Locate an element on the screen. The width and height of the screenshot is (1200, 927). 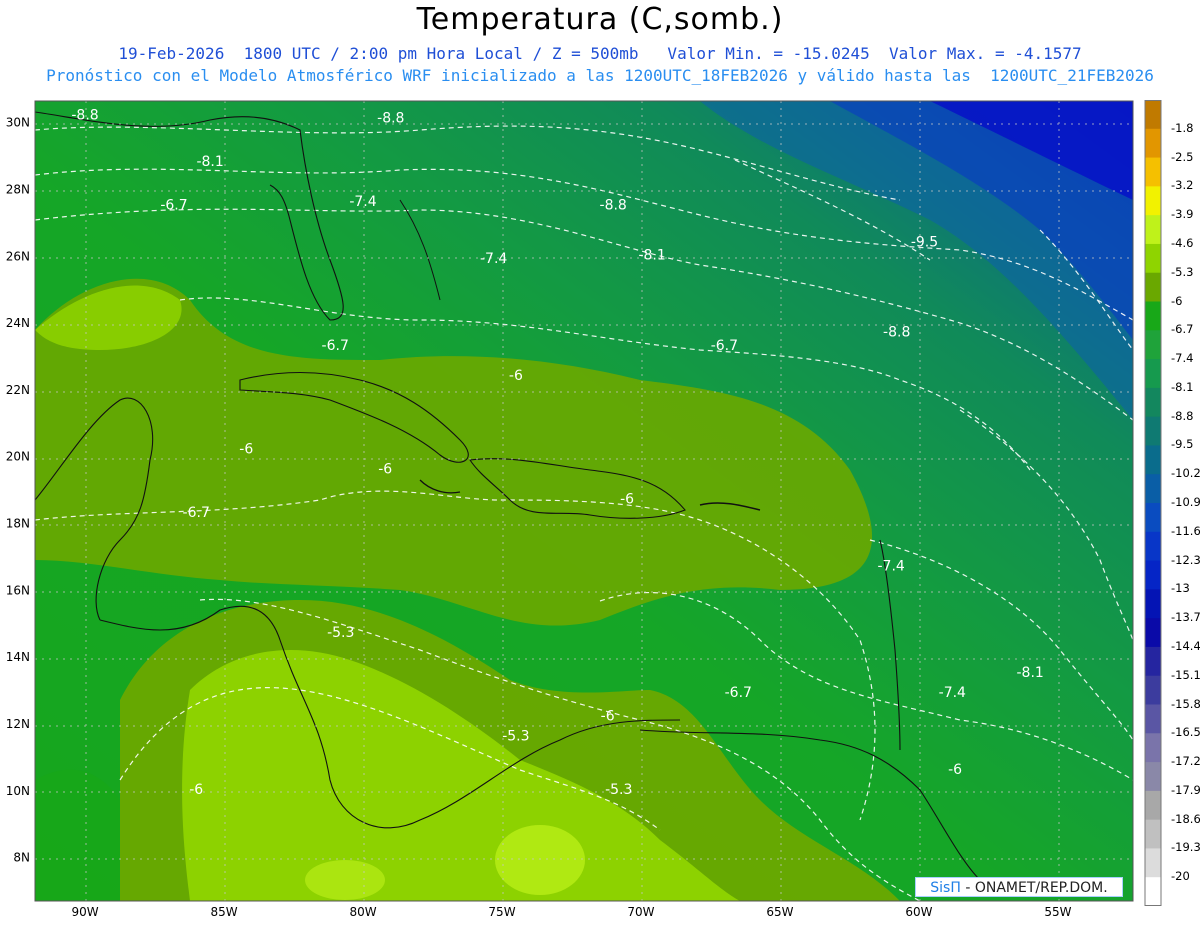
colorbar-label: -9.5 is located at coordinates (1182, 444).